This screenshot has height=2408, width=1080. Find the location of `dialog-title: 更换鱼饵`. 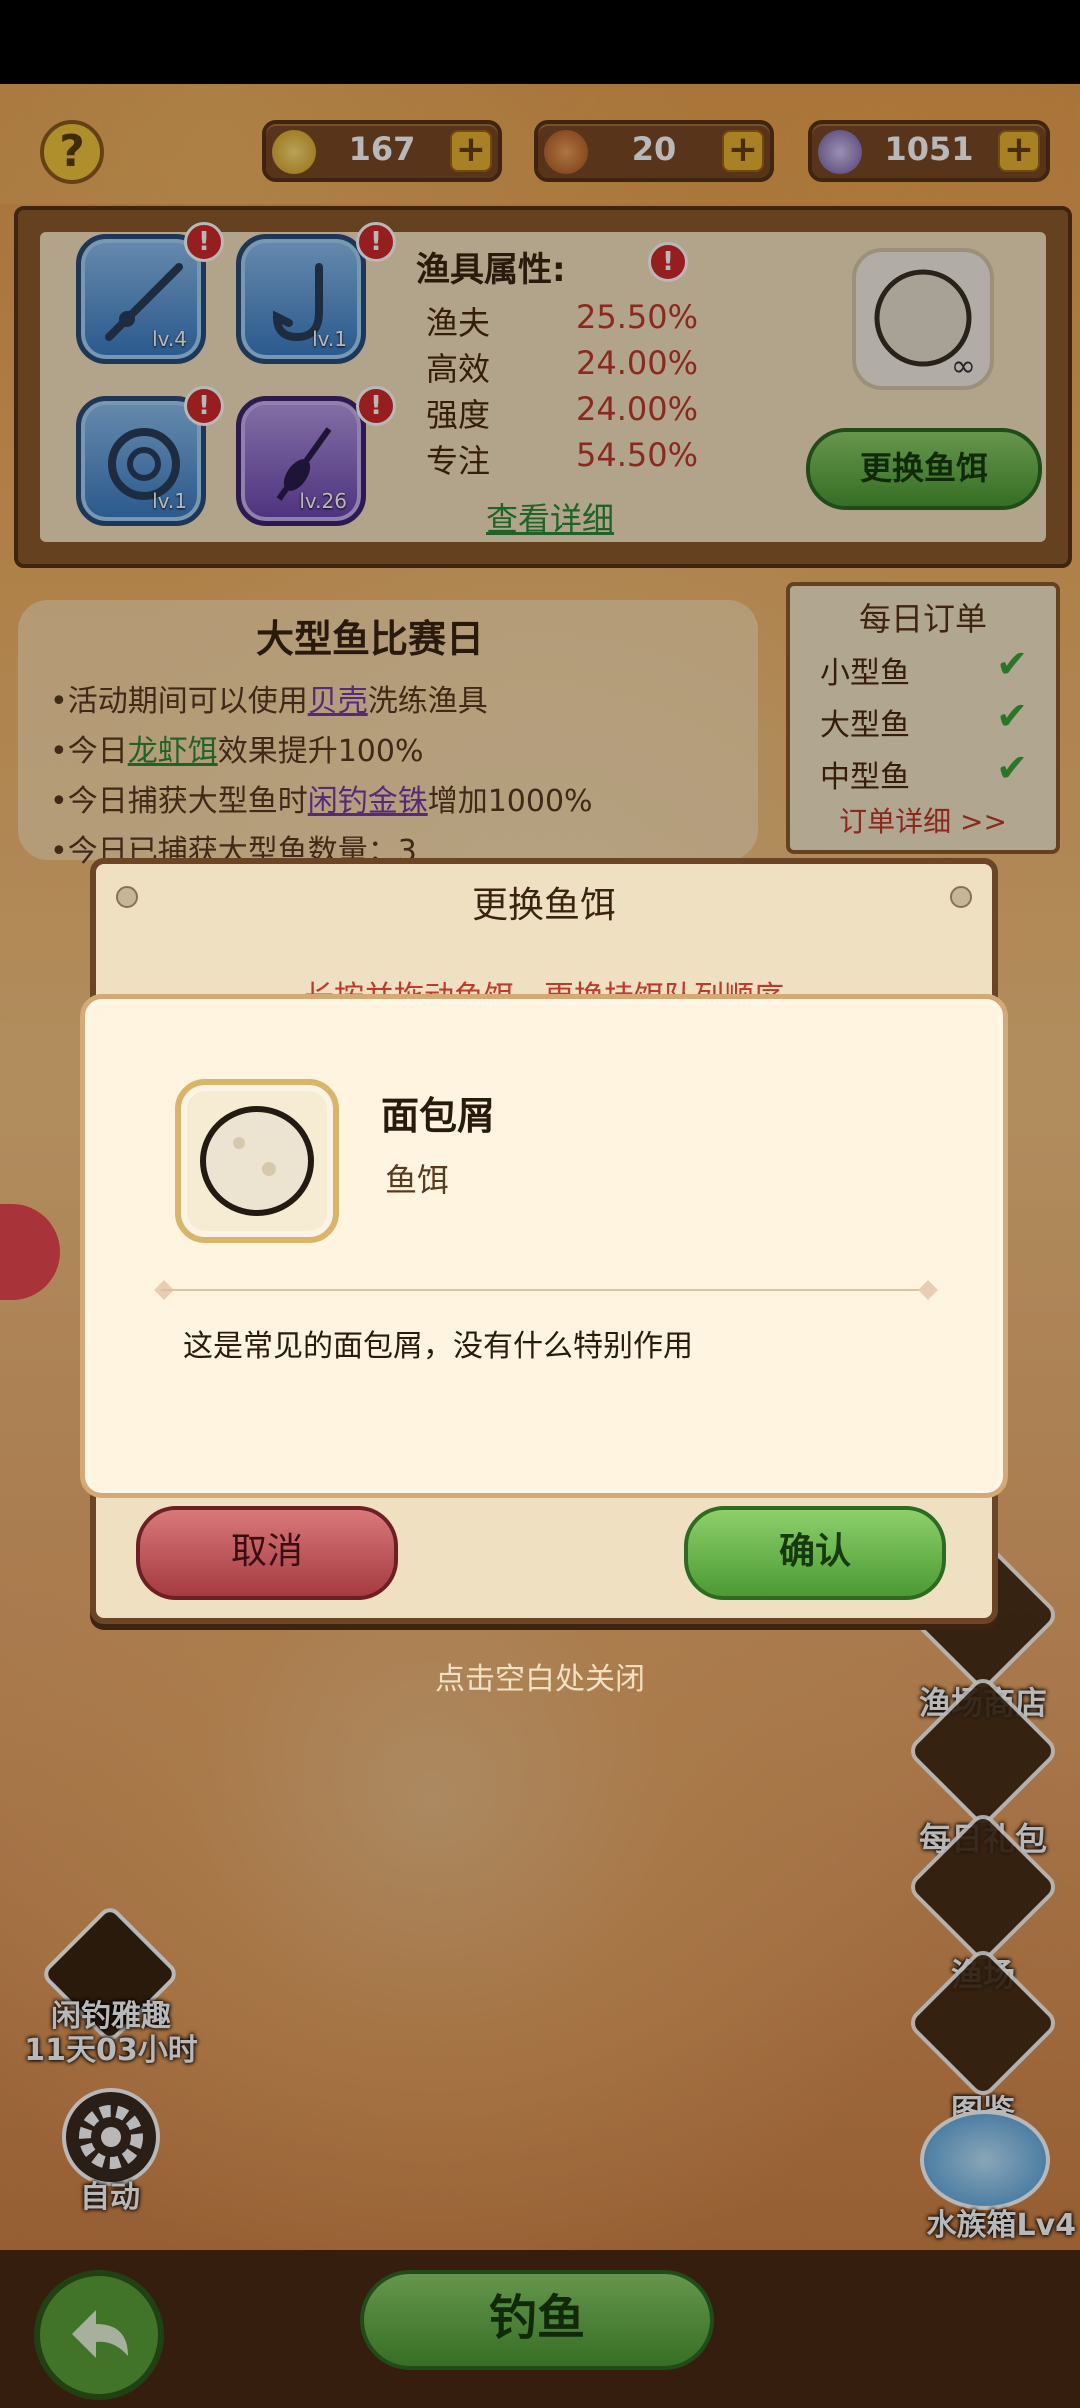

dialog-title: 更换鱼饵 is located at coordinates (543, 905).